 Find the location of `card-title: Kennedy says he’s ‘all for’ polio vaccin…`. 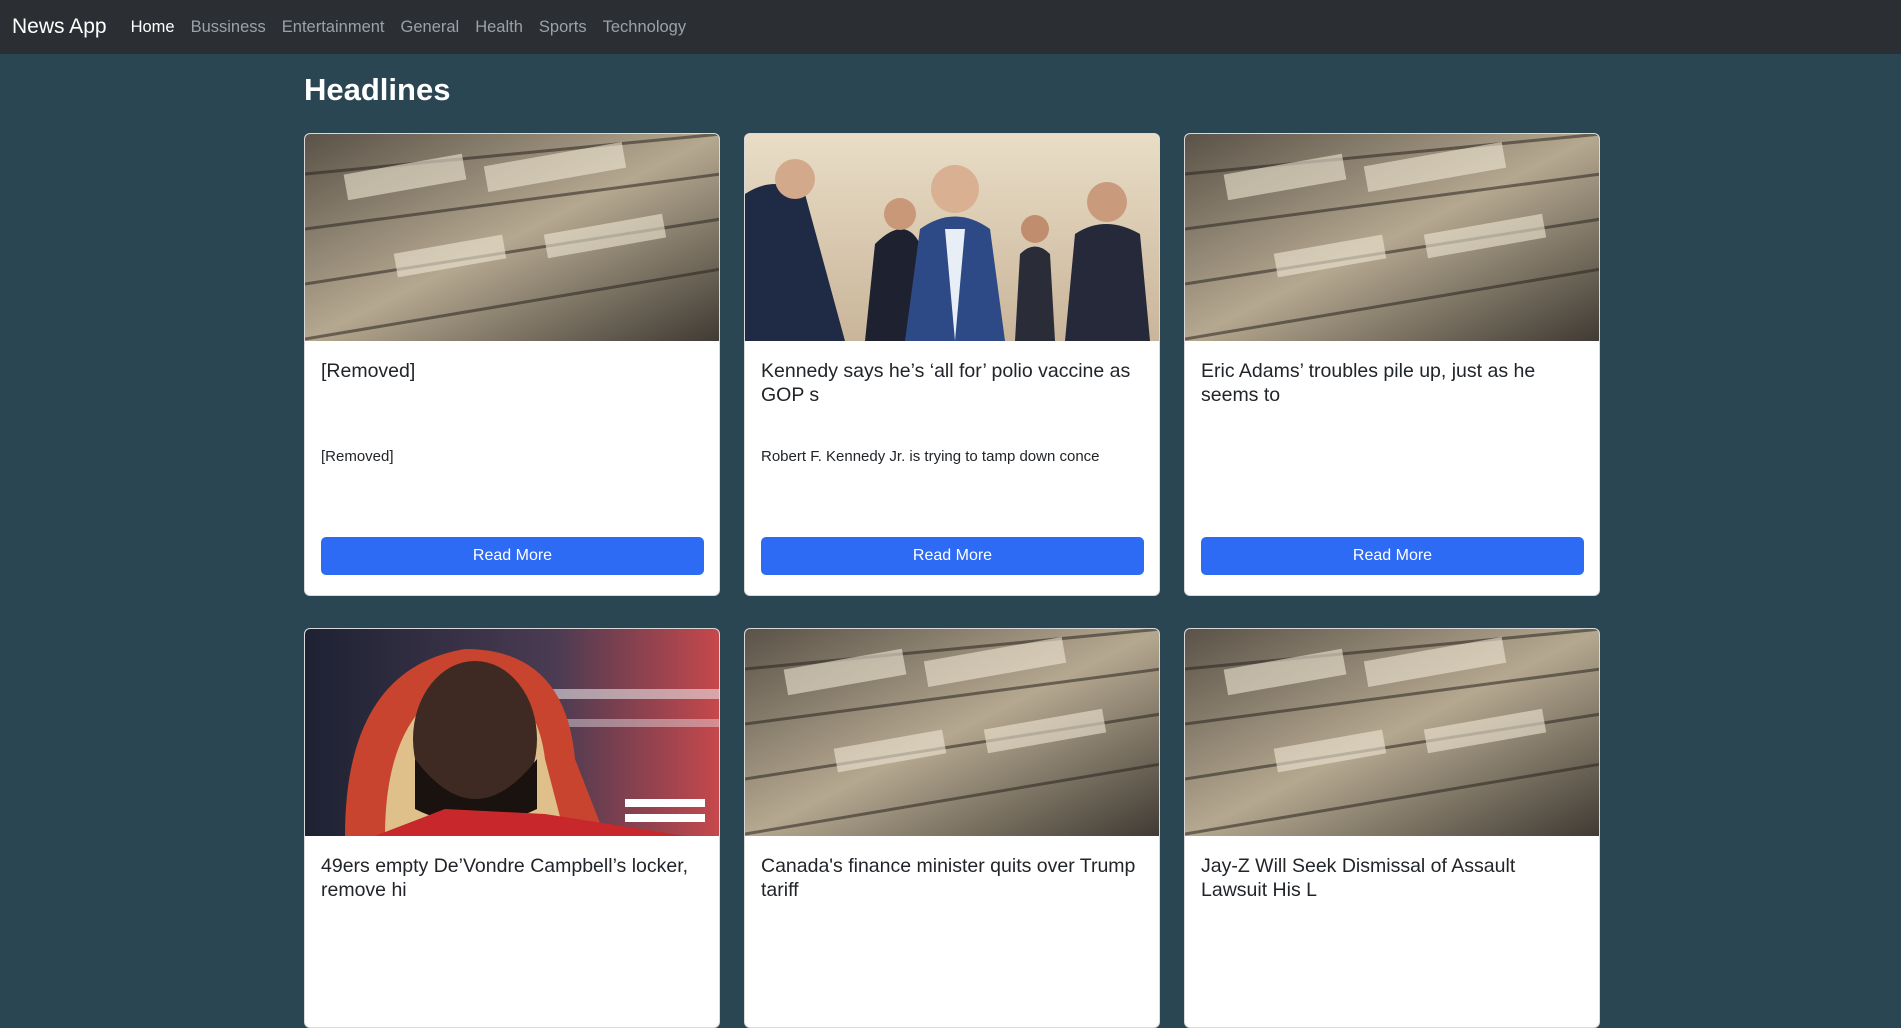

card-title: Kennedy says he’s ‘all for’ polio vaccin… is located at coordinates (946, 383).